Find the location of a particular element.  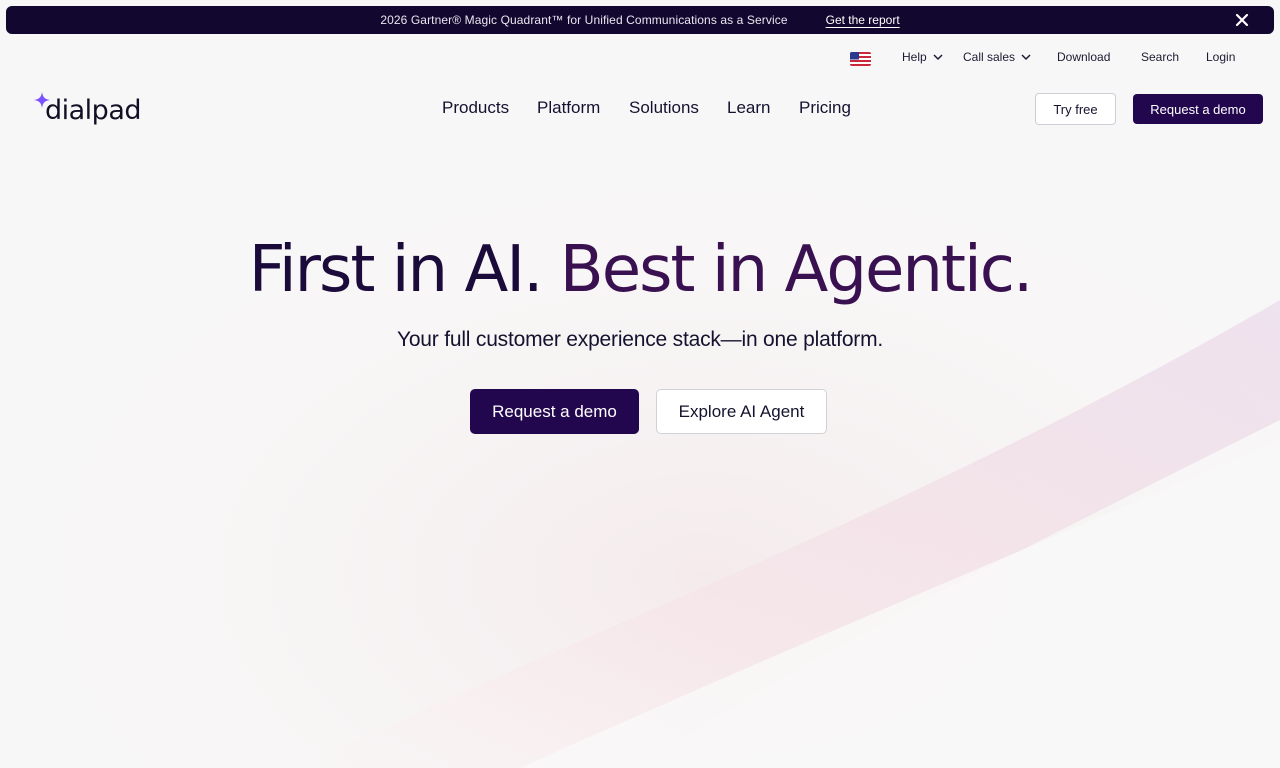

nav-item-pricing: Pricing is located at coordinates (825, 108).